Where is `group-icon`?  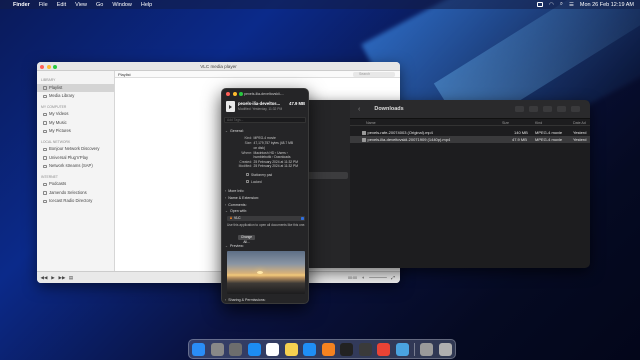 group-icon is located at coordinates (533, 109).